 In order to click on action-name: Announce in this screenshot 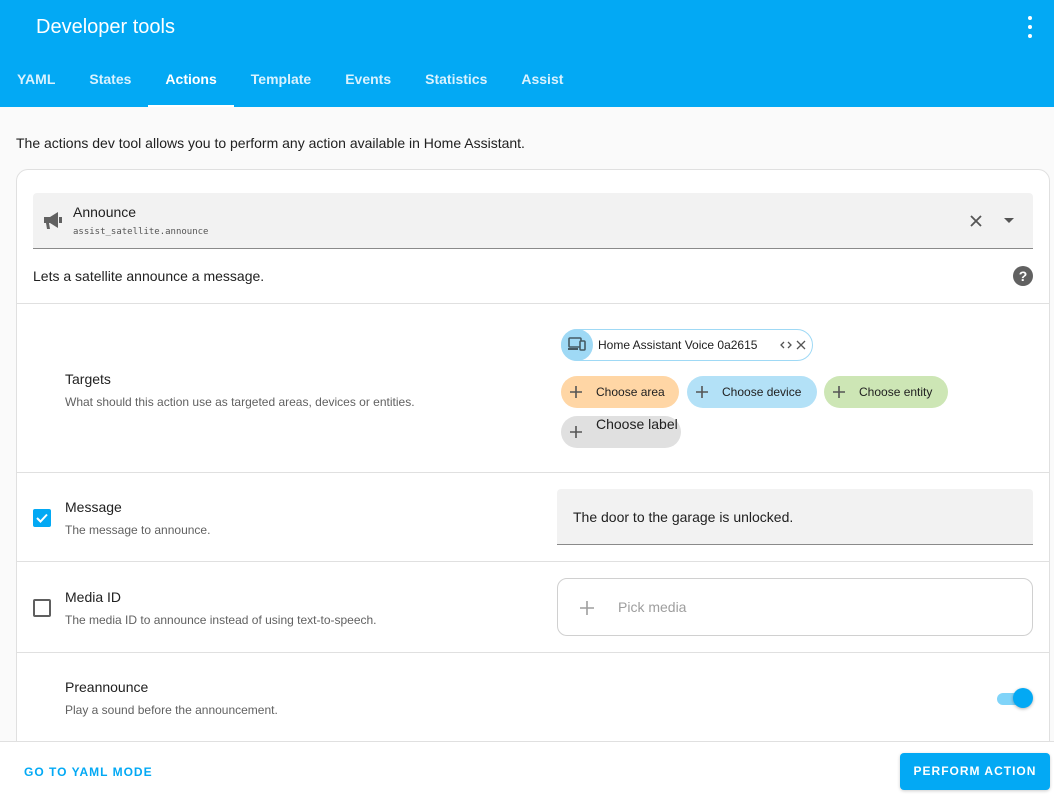, I will do `click(105, 212)`.